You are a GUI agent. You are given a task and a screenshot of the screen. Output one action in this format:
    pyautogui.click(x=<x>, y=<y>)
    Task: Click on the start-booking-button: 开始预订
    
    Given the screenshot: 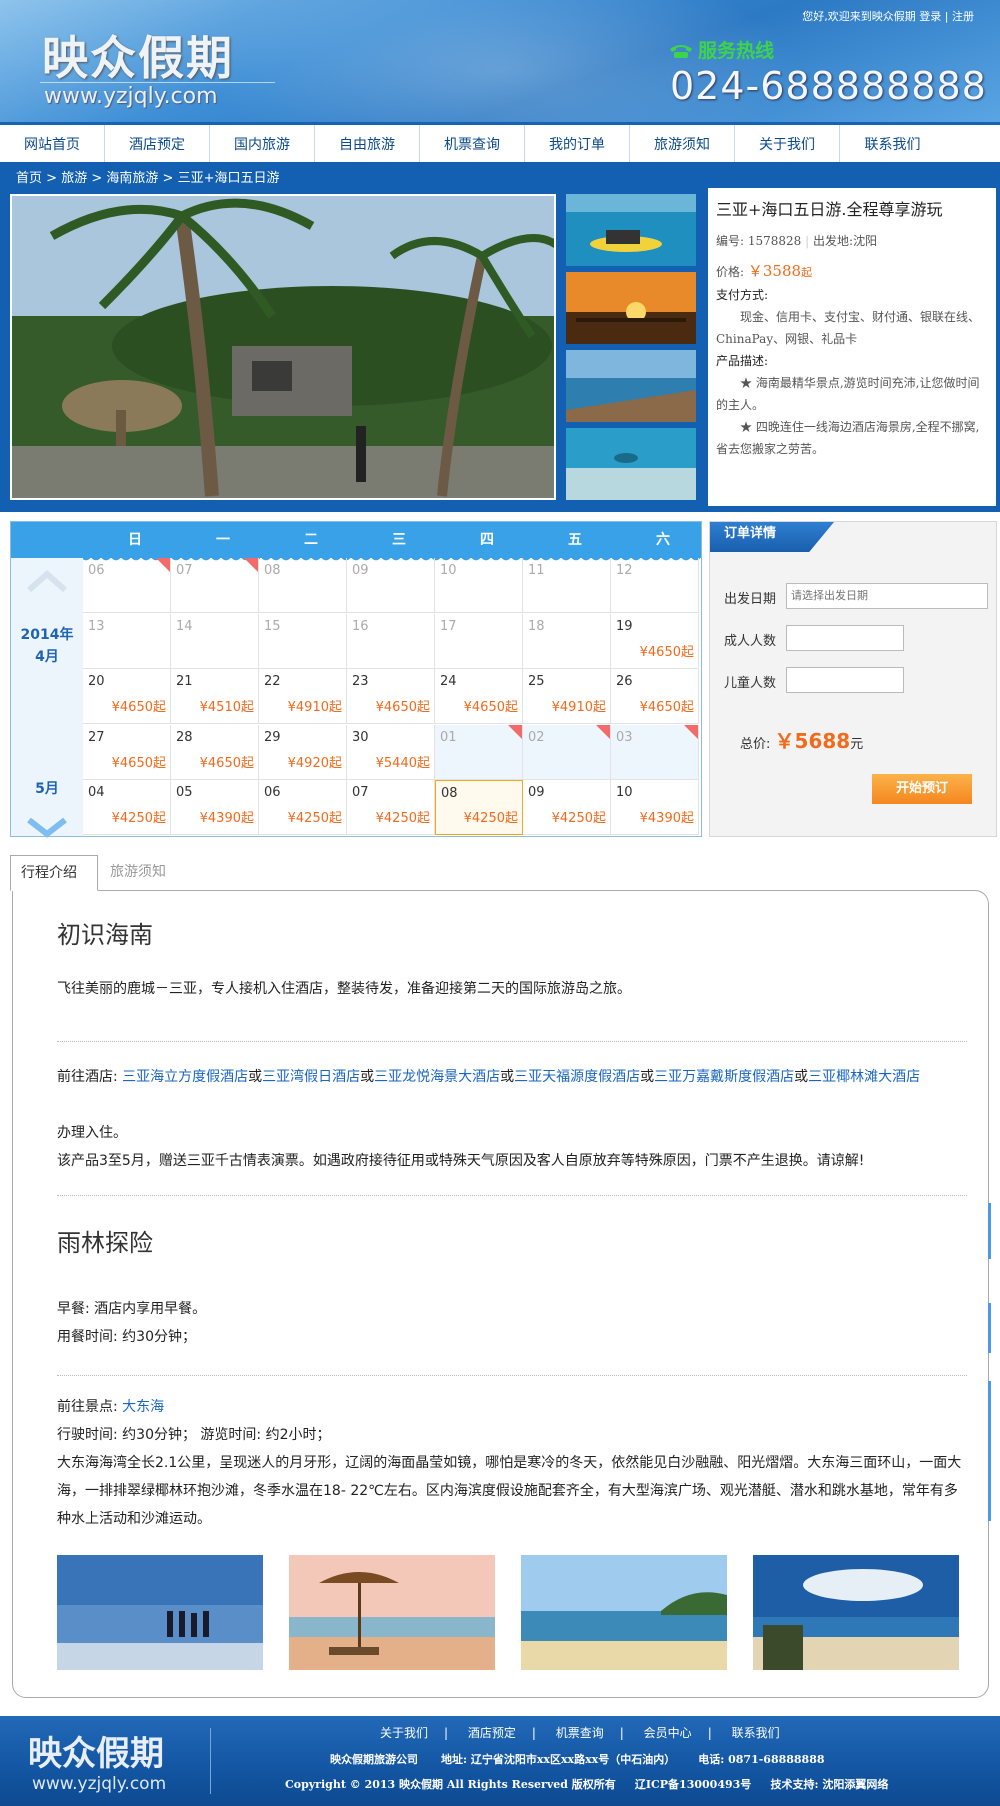 What is the action you would take?
    pyautogui.click(x=922, y=789)
    